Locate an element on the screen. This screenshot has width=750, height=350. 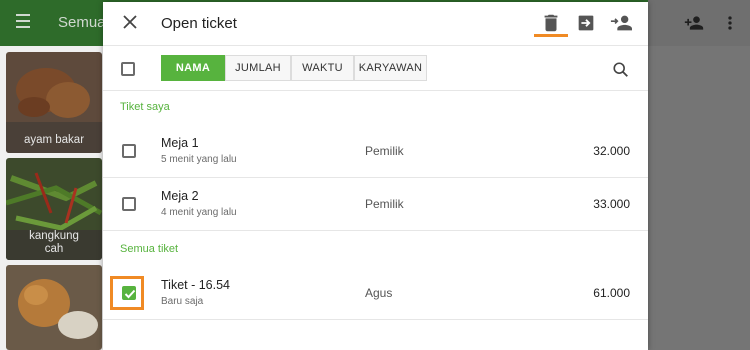
ticket-employee: Agus is located at coordinates (379, 293).